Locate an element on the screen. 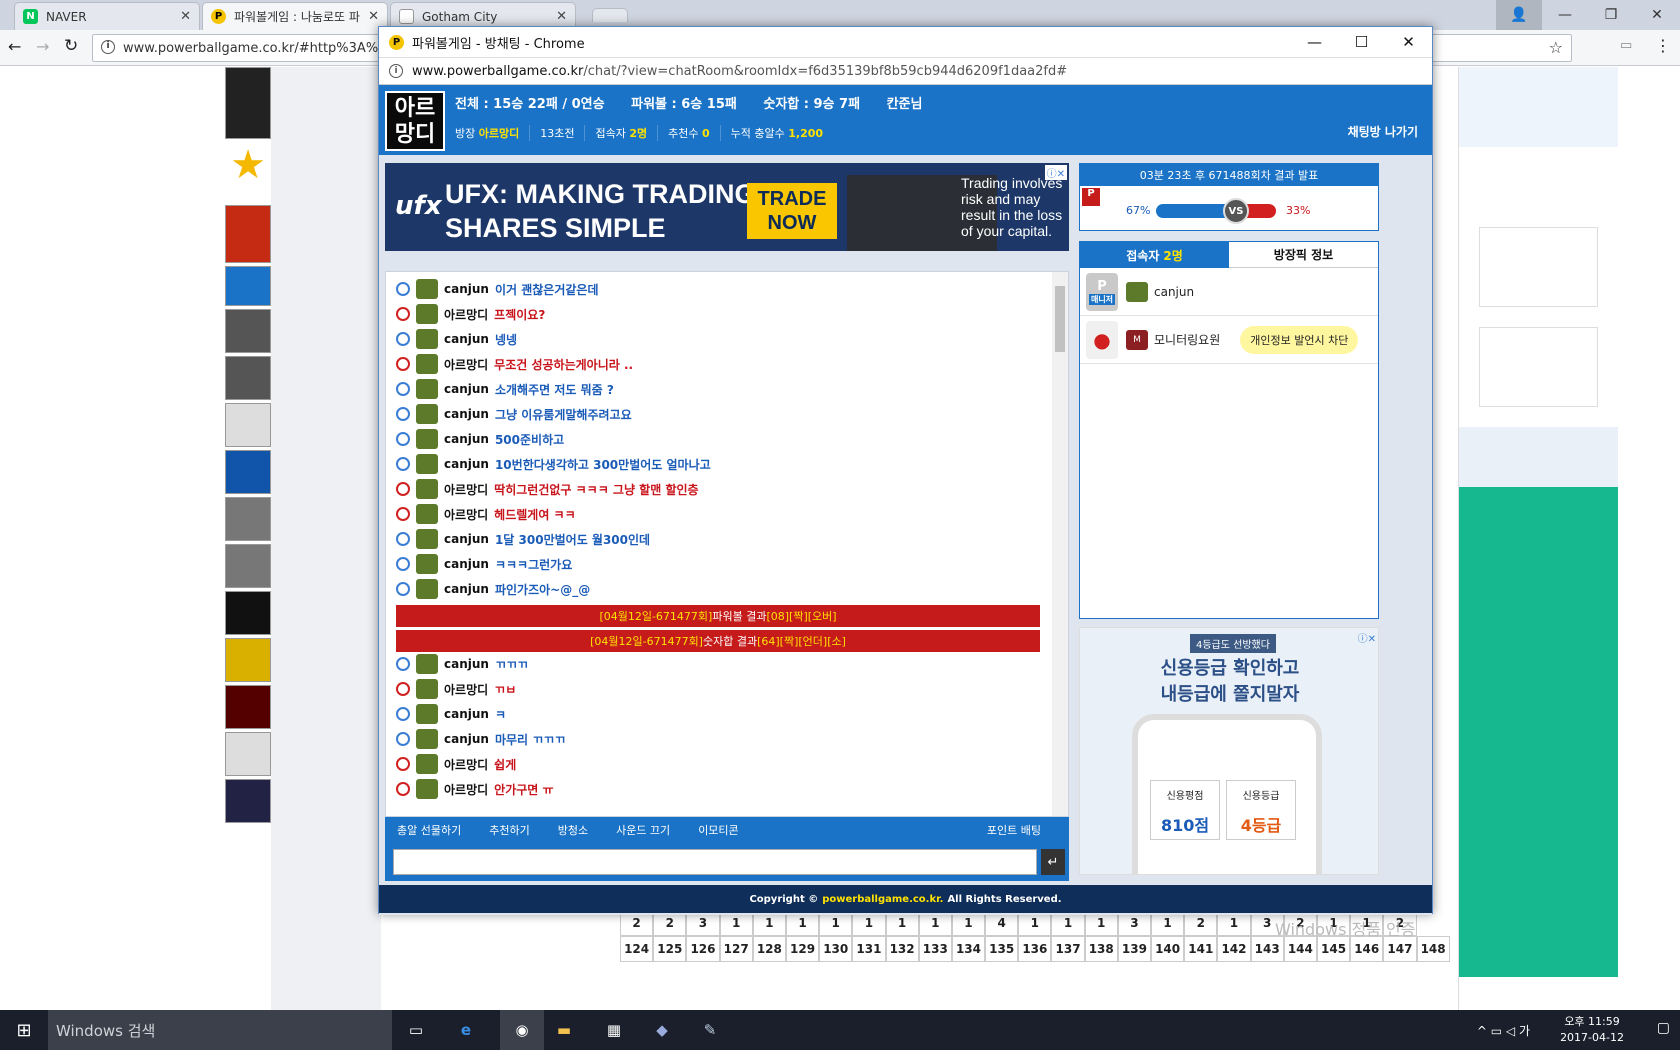 The width and height of the screenshot is (1680, 1050). app-icon: ◆ is located at coordinates (662, 1030).